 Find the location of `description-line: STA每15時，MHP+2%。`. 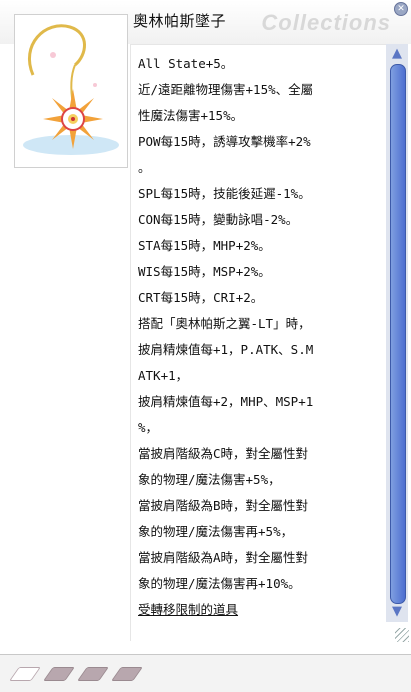

description-line: STA每15時，MHP+2%。 is located at coordinates (204, 245).